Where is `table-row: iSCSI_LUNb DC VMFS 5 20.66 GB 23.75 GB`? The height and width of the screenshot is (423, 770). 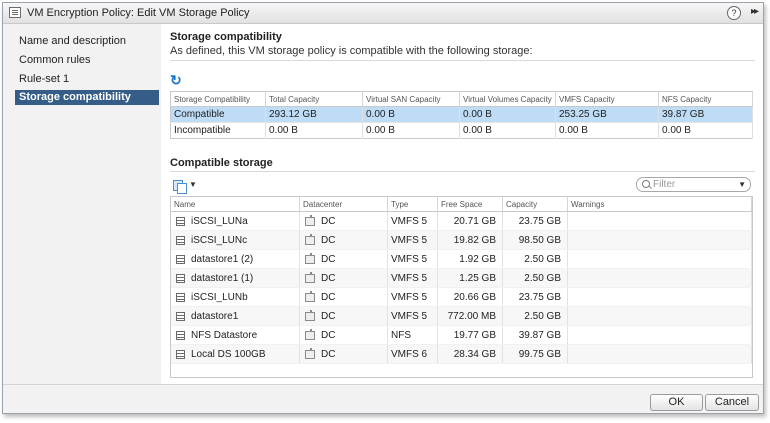 table-row: iSCSI_LUNb DC VMFS 5 20.66 GB 23.75 GB is located at coordinates (461, 297).